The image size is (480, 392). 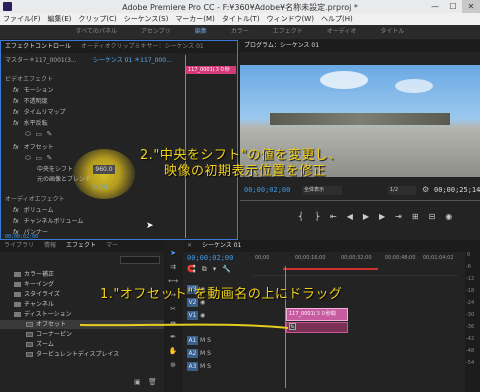 I want to click on drag-path-line, so click(x=184, y=326).